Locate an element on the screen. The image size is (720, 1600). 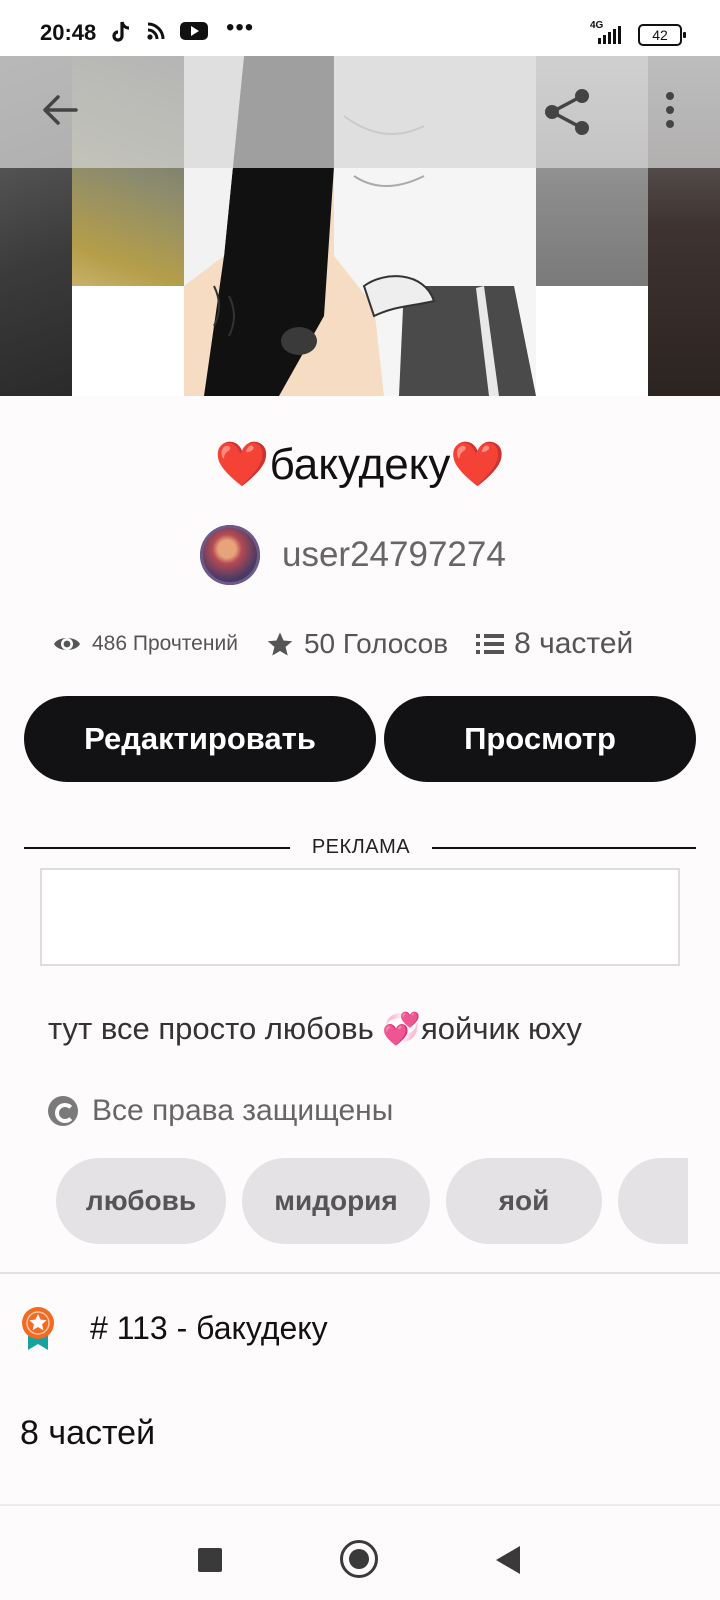
tag-chip: л is located at coordinates (653, 1201).